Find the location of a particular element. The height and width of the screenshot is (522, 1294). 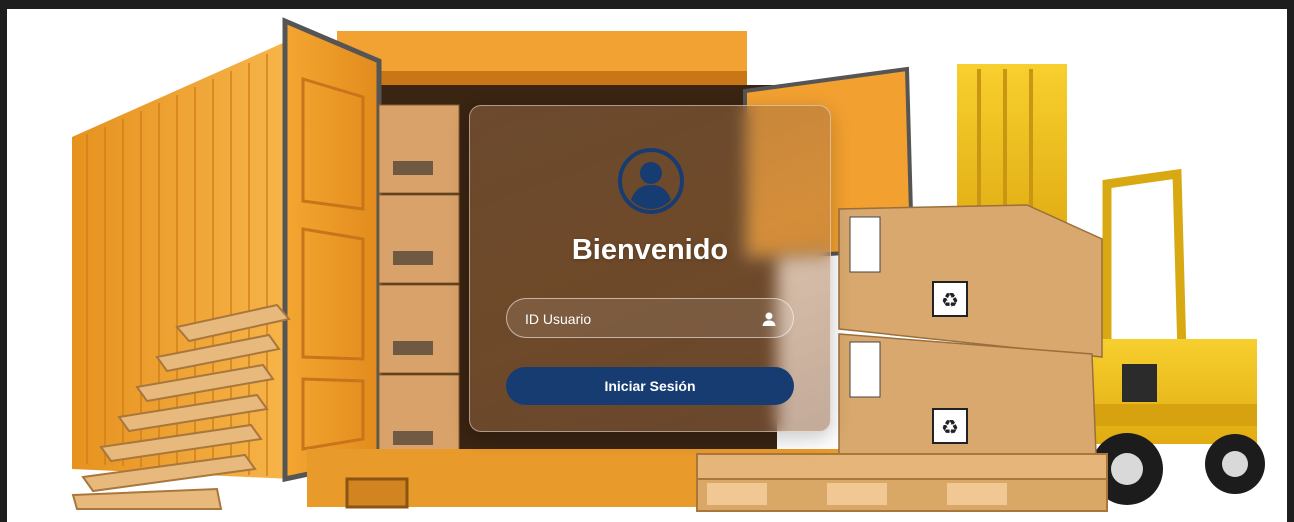

user-id-field is located at coordinates (650, 318).